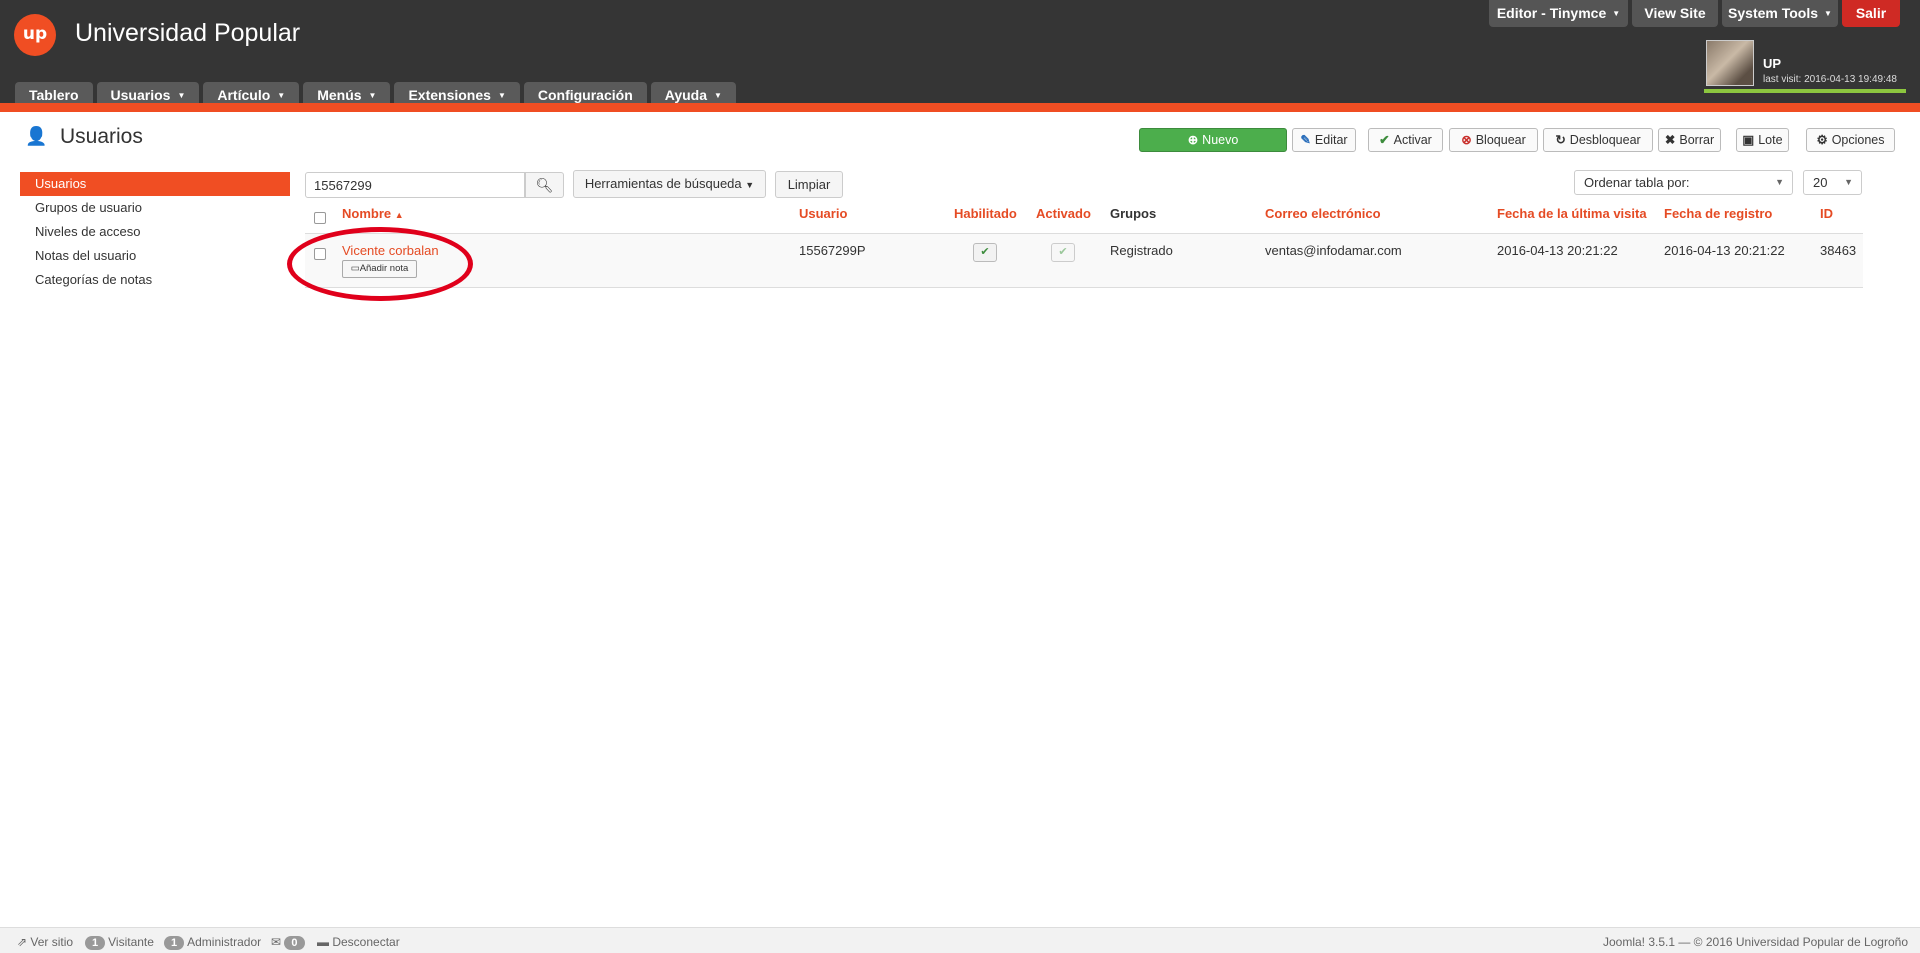 Image resolution: width=1920 pixels, height=953 pixels. What do you see at coordinates (380, 264) in the screenshot?
I see `highlight-annotation-ellipse` at bounding box center [380, 264].